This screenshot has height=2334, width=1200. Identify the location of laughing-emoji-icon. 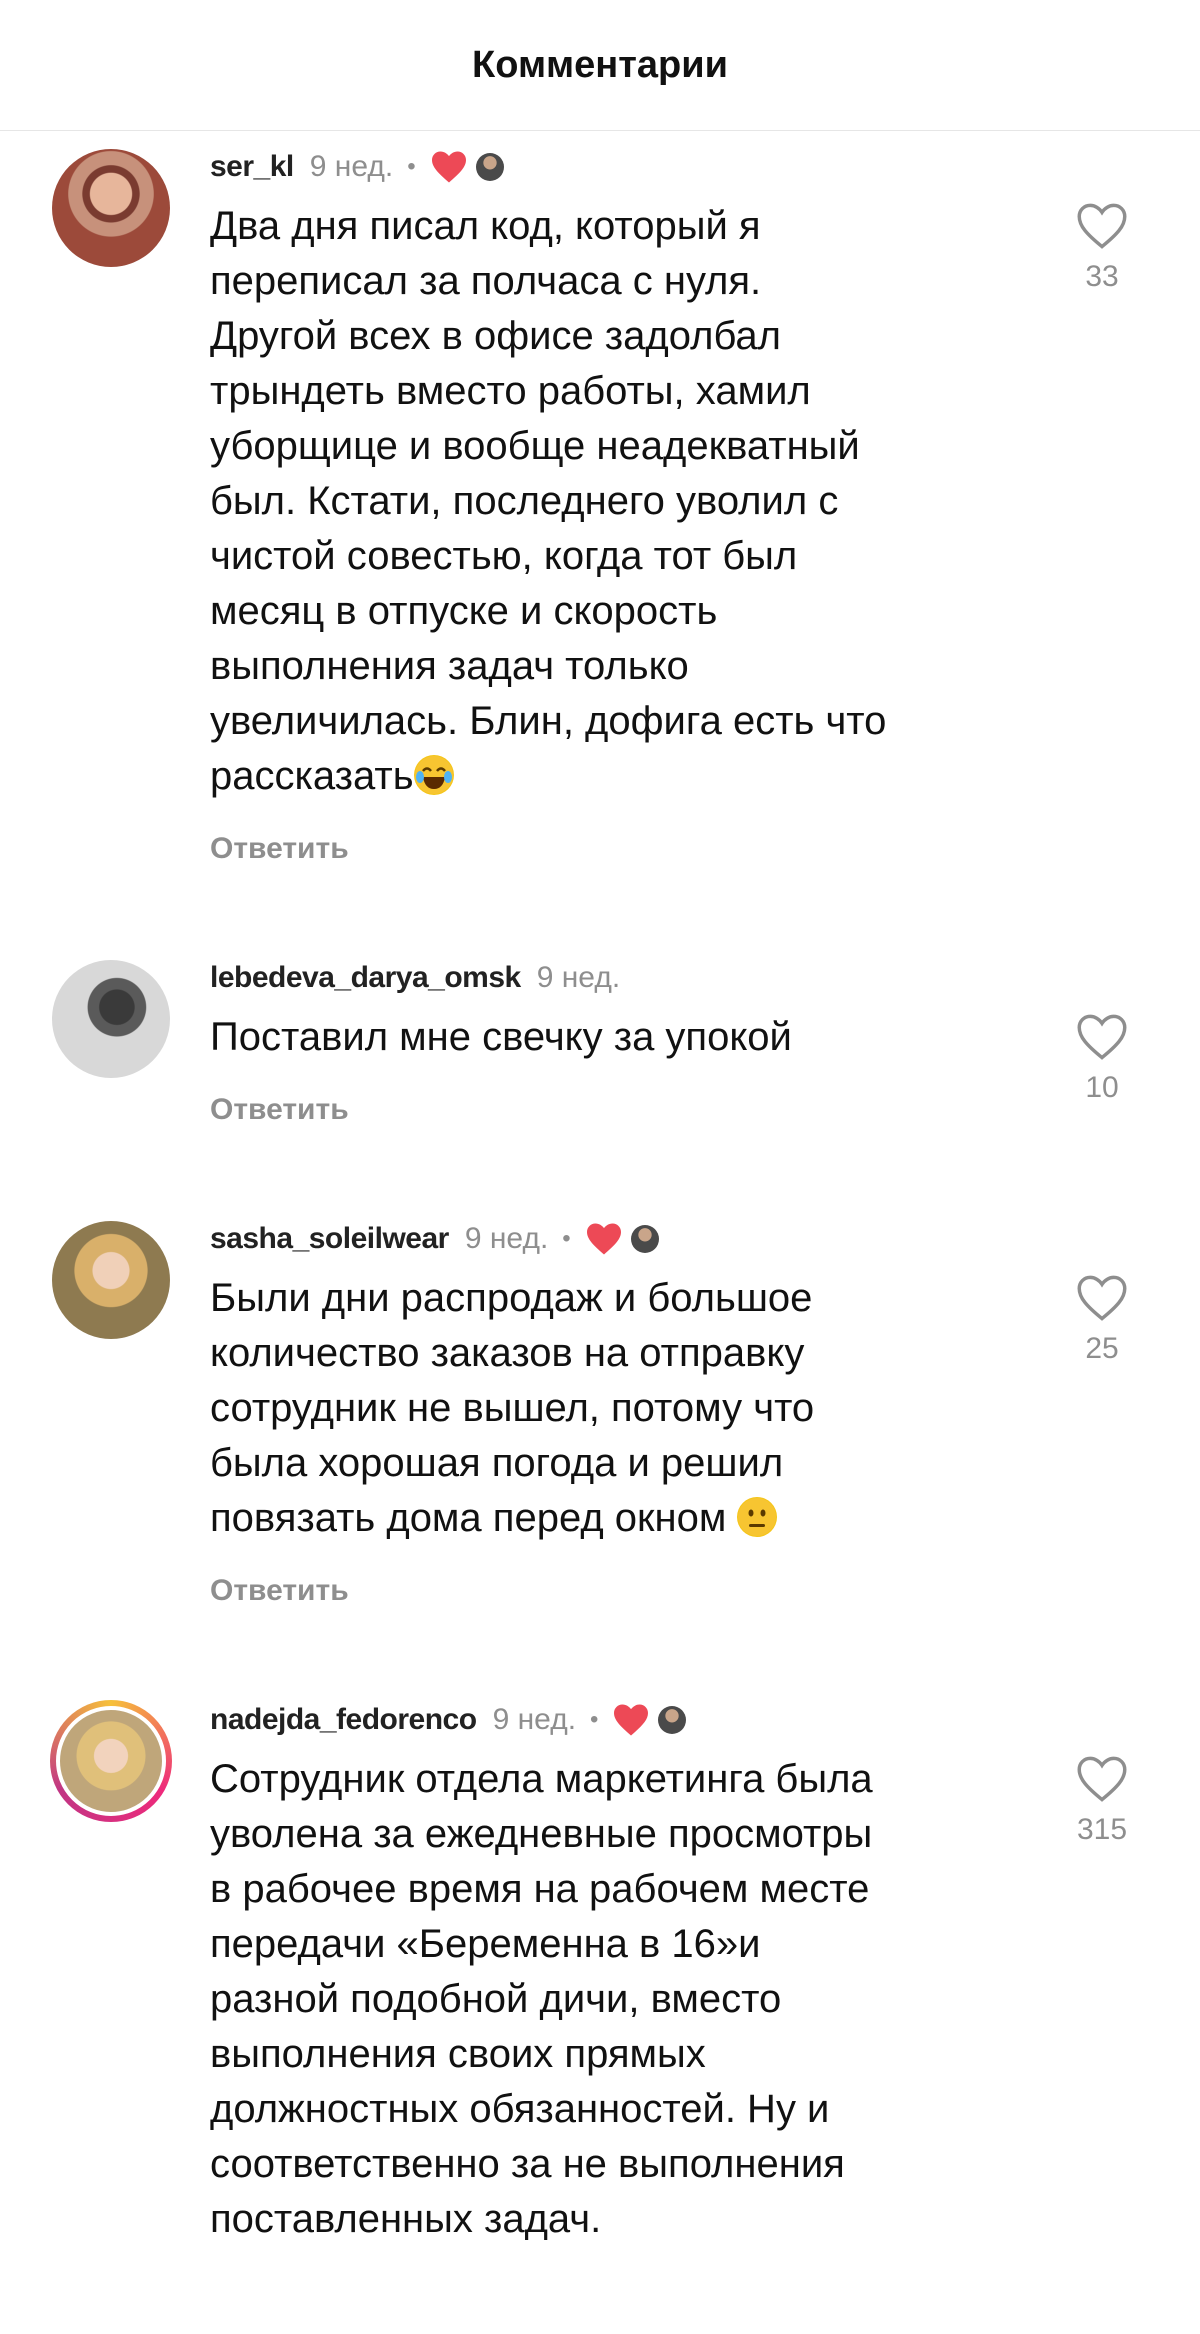
(433, 775).